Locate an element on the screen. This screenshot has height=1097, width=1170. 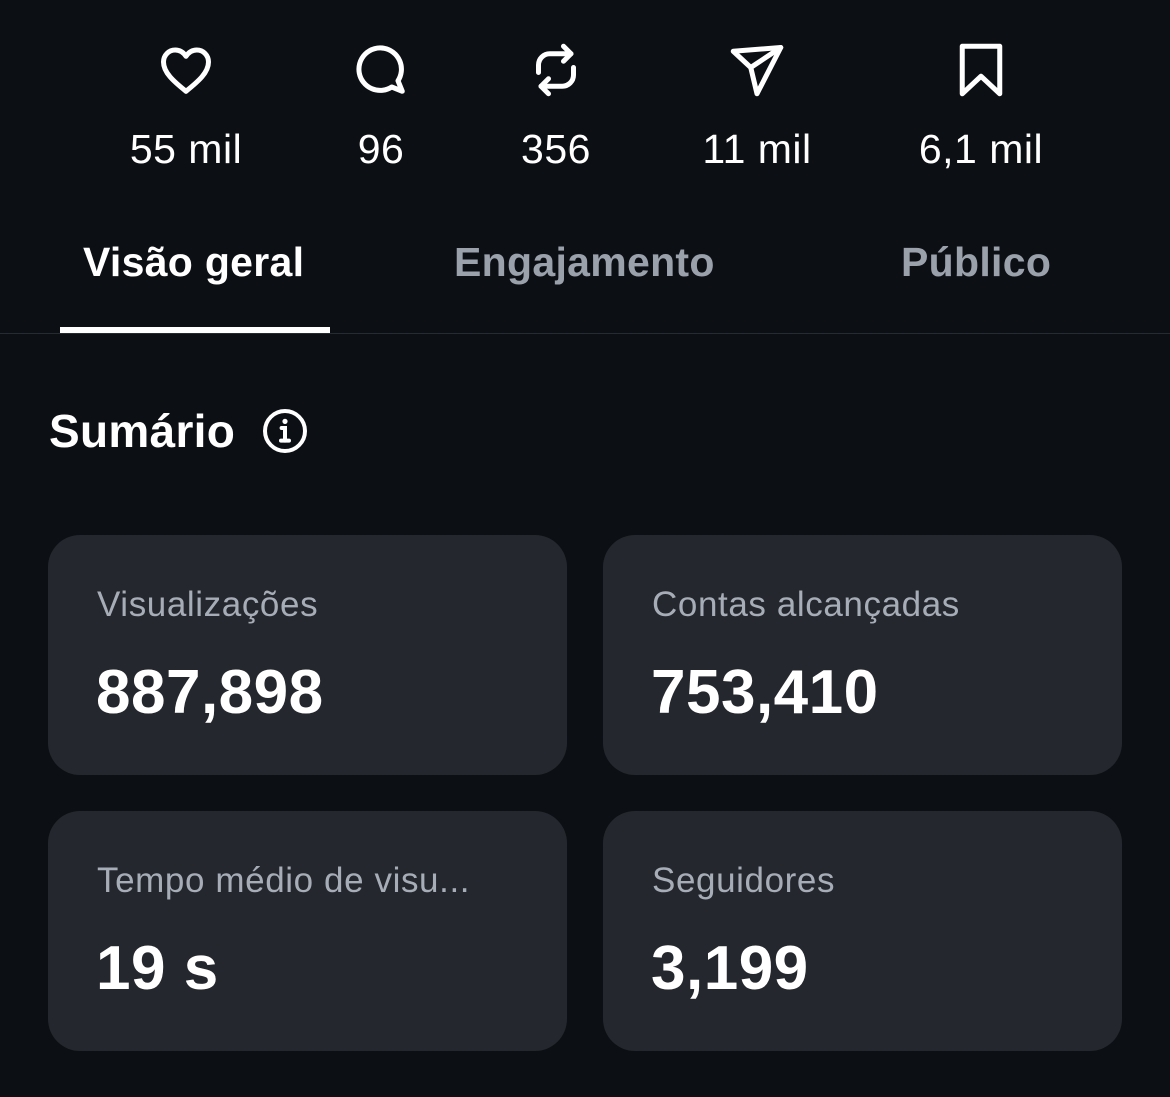
card-accounts-reached: Contas alcançadas 753,410 is located at coordinates (862, 655).